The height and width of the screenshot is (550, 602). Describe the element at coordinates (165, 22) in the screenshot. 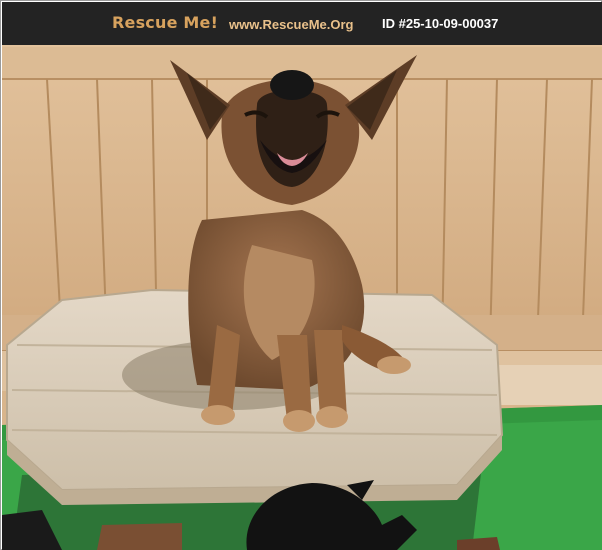

I see `brand-logo: Rescue Me!` at that location.